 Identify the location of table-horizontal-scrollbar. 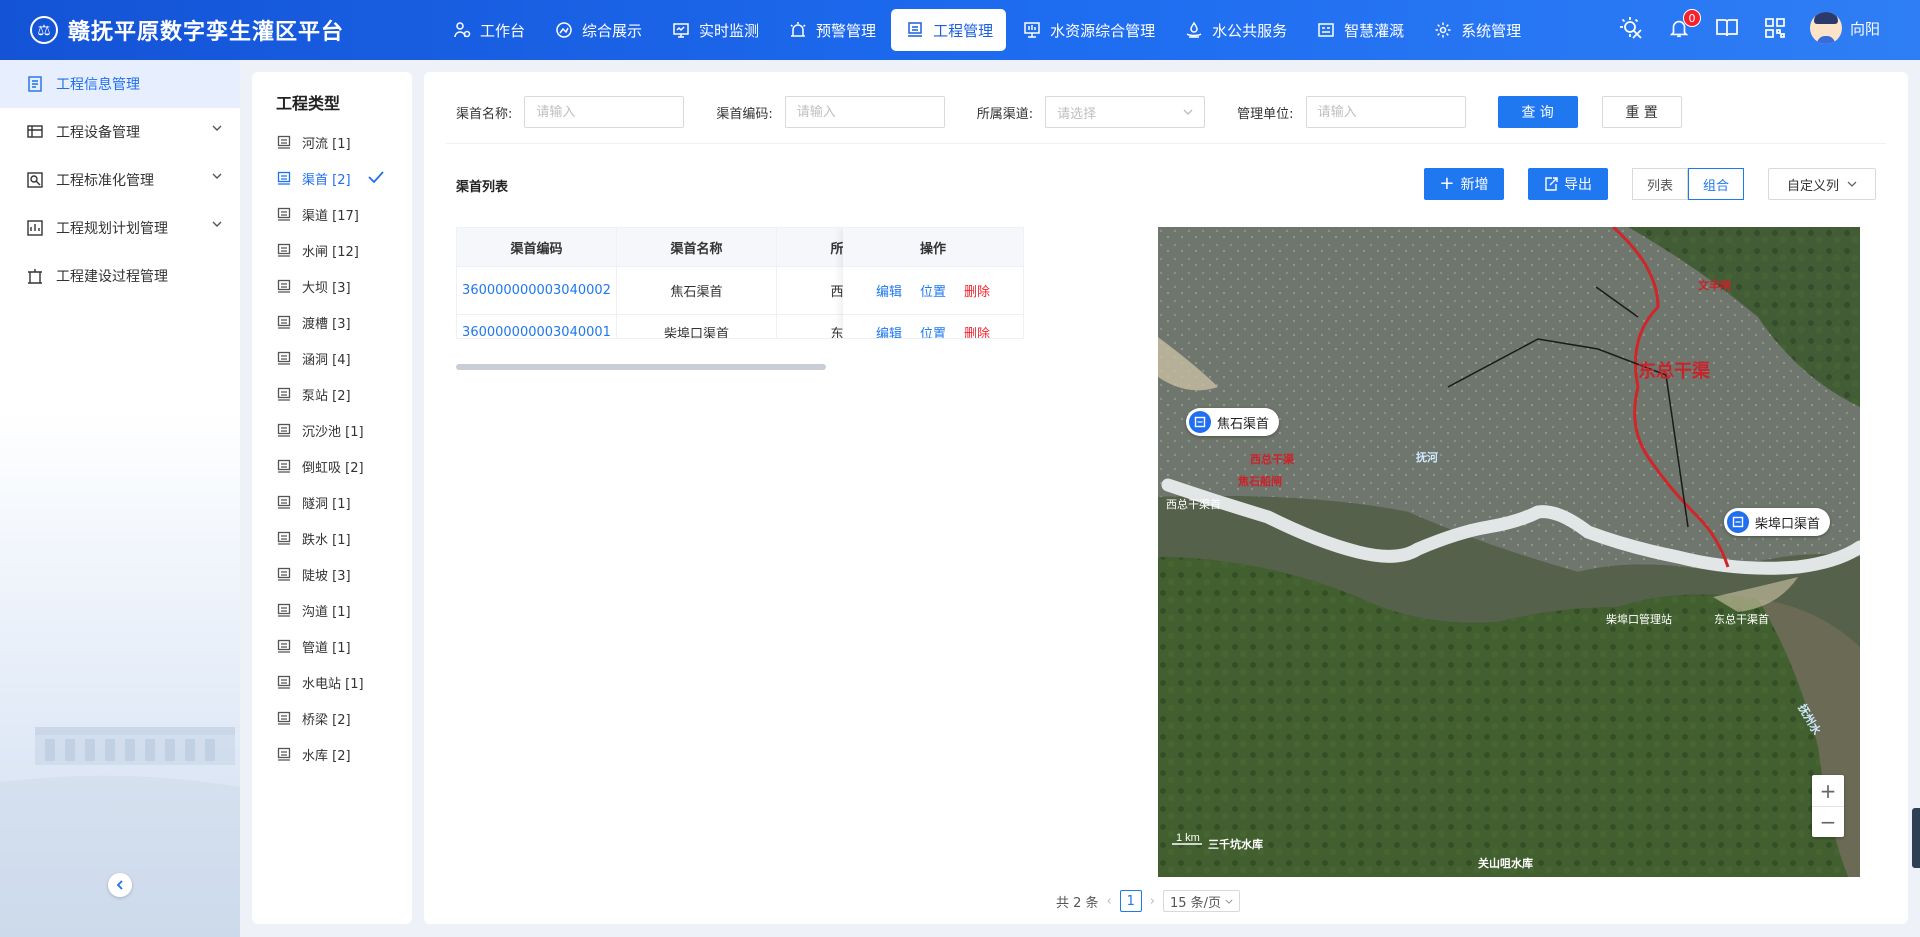
(641, 367).